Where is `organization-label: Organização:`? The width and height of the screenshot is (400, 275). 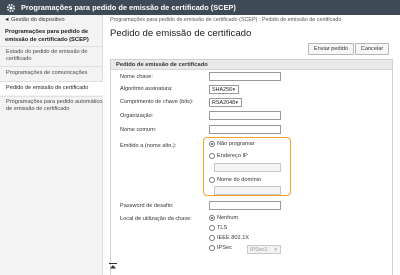
organization-label: Organização: is located at coordinates (137, 116).